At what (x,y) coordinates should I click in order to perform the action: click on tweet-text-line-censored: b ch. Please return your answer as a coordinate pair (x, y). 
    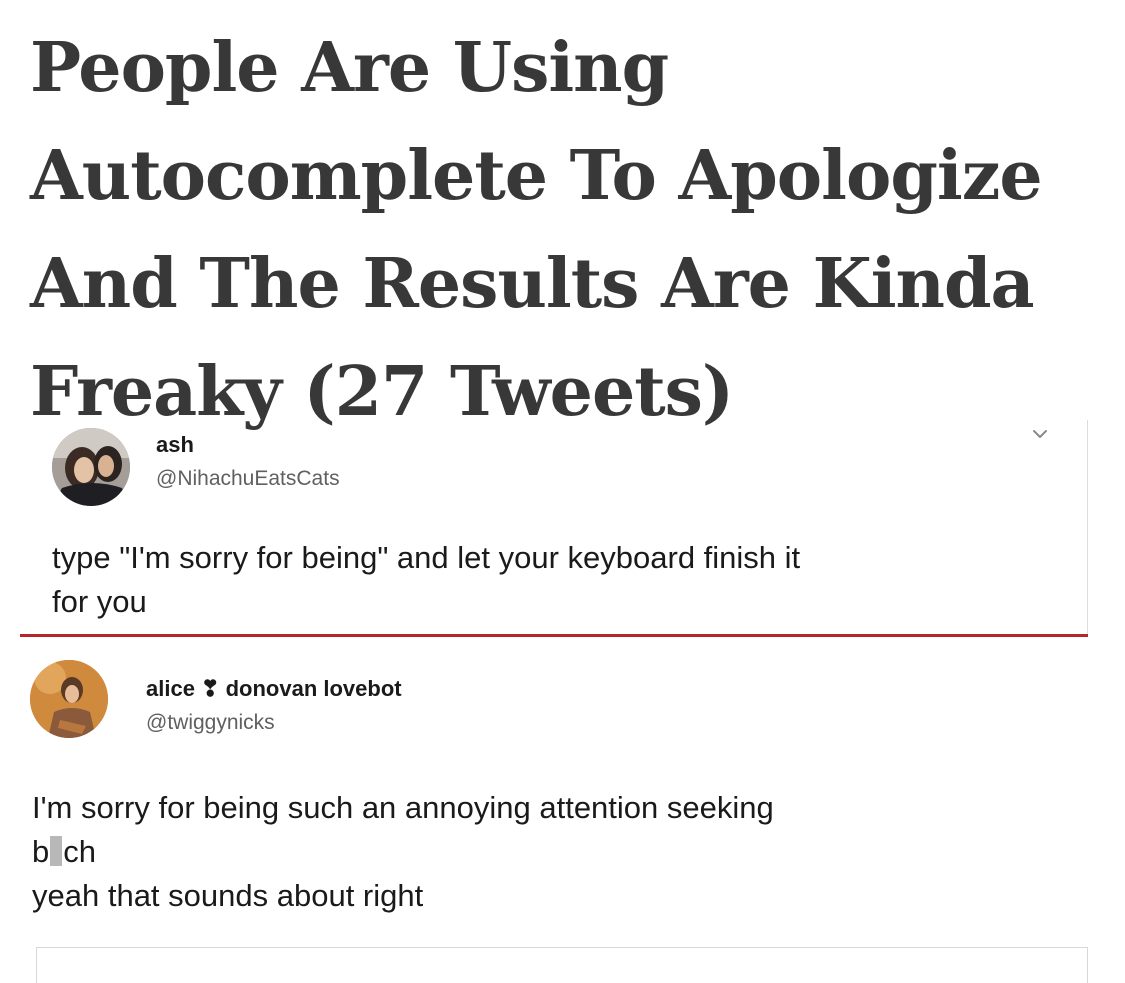
    Looking at the image, I should click on (403, 852).